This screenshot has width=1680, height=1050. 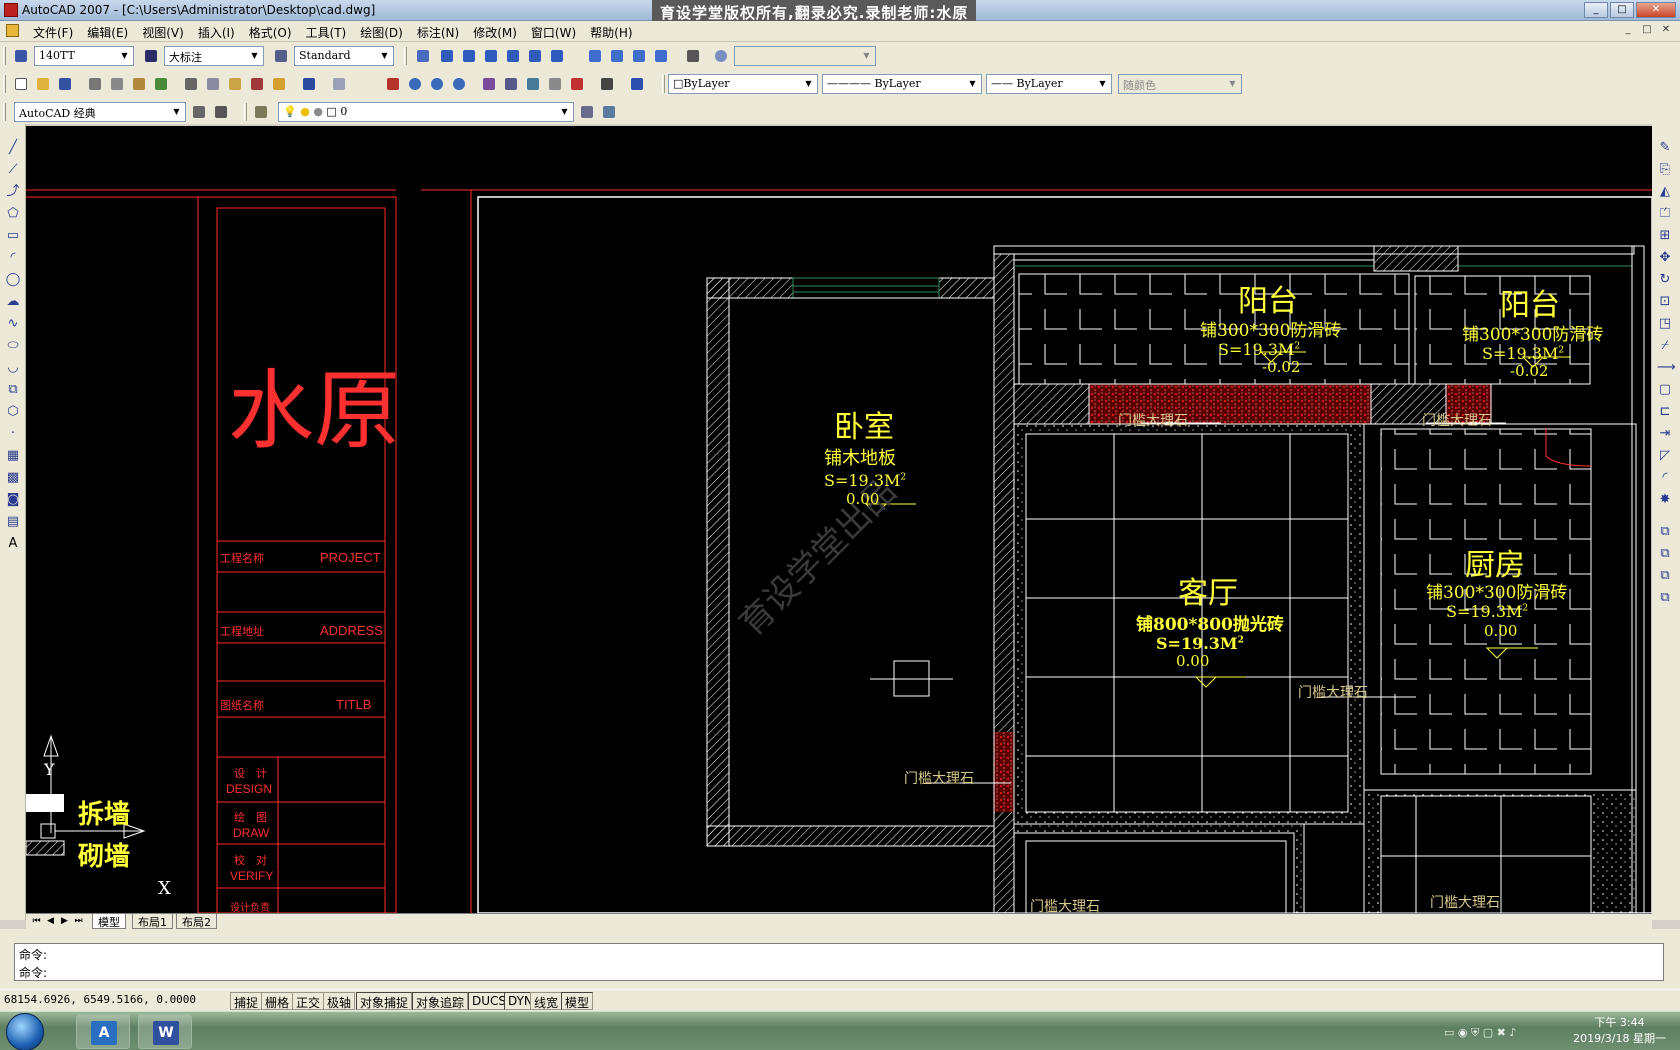 I want to click on join-icon: ⇥, so click(x=1665, y=434).